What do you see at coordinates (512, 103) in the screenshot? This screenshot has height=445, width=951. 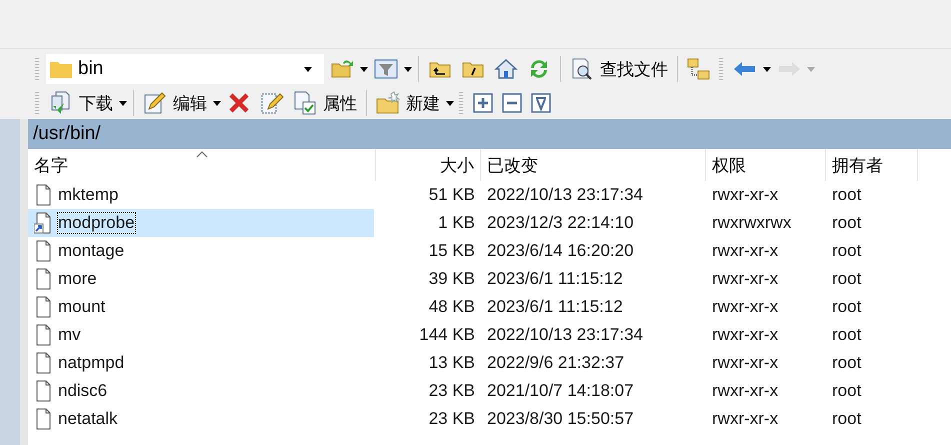 I see `minus-icon` at bounding box center [512, 103].